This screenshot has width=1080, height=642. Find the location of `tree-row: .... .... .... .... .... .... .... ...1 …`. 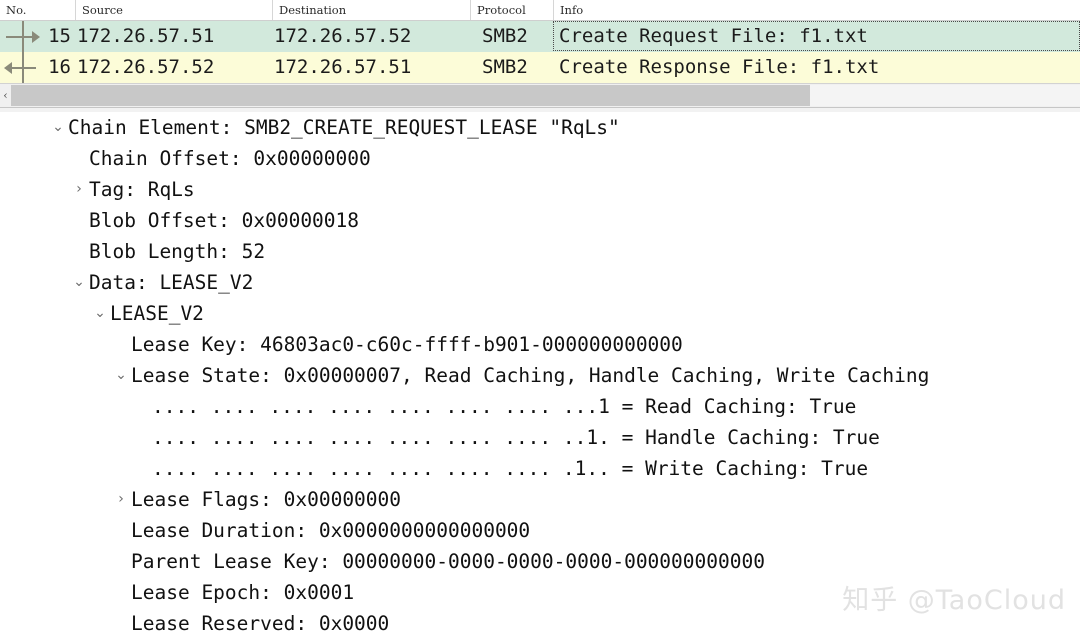

tree-row: .... .... .... .... .... .... .... ...1 … is located at coordinates (540, 406).